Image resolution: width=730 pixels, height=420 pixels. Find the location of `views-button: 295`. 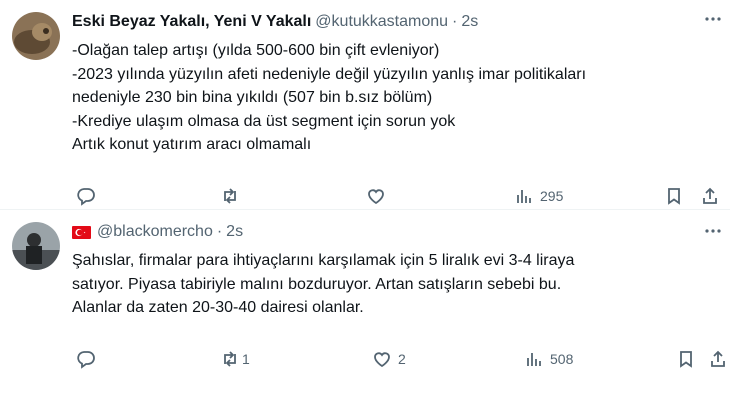

views-button: 295 is located at coordinates (538, 196).